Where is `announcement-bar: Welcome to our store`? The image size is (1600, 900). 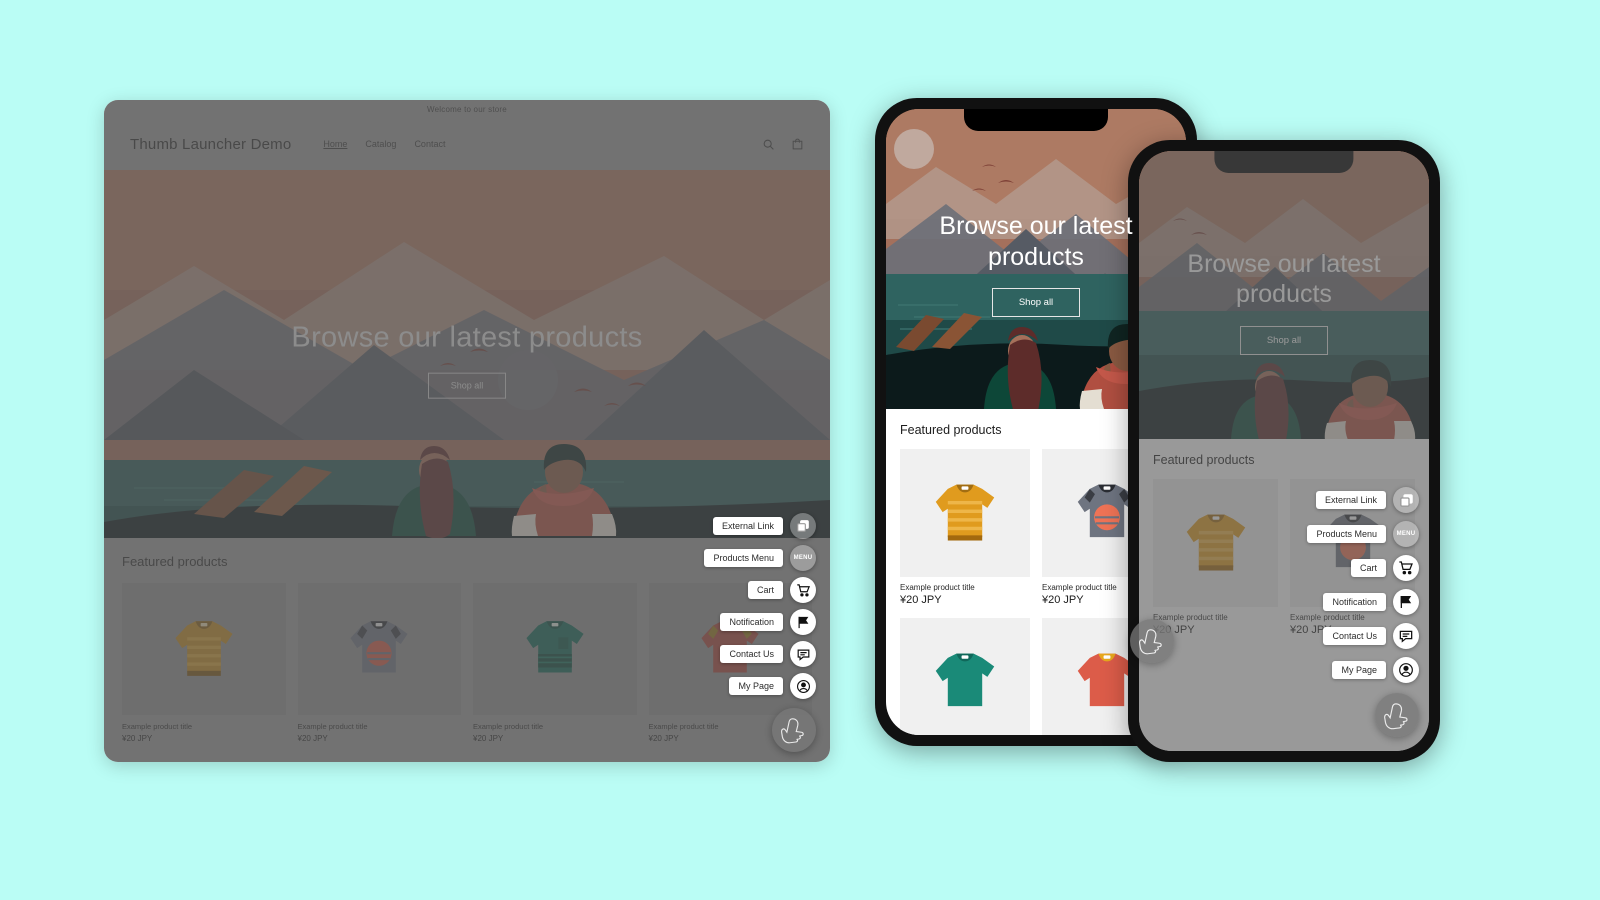
announcement-bar: Welcome to our store is located at coordinates (467, 109).